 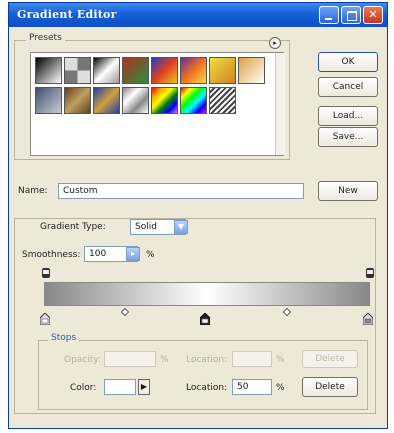 I want to click on color-swatch, so click(x=120, y=387).